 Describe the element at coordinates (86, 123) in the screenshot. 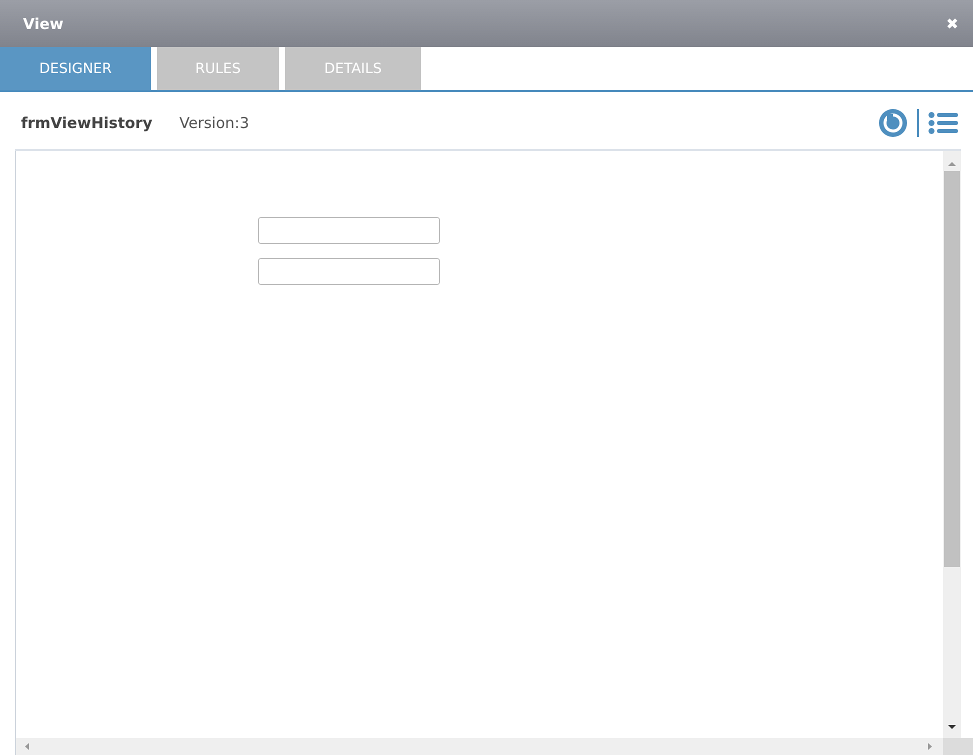

I see `form-name: frmViewHistory` at that location.